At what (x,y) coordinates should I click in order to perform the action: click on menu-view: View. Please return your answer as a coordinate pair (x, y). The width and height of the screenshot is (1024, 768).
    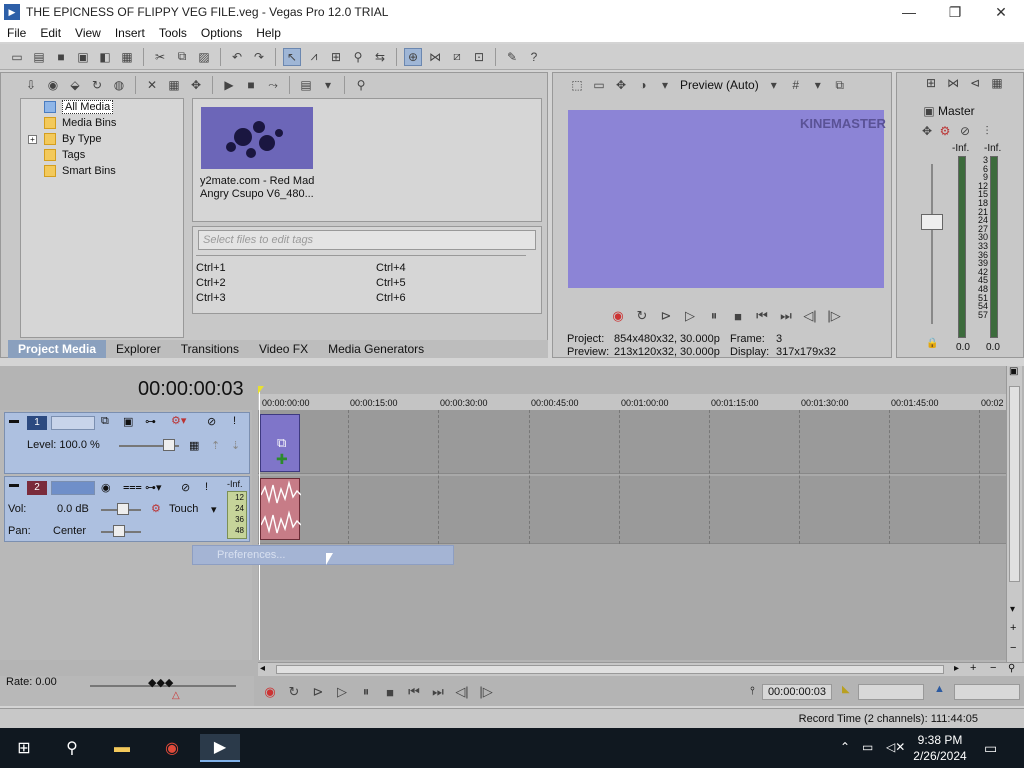
    Looking at the image, I should click on (88, 33).